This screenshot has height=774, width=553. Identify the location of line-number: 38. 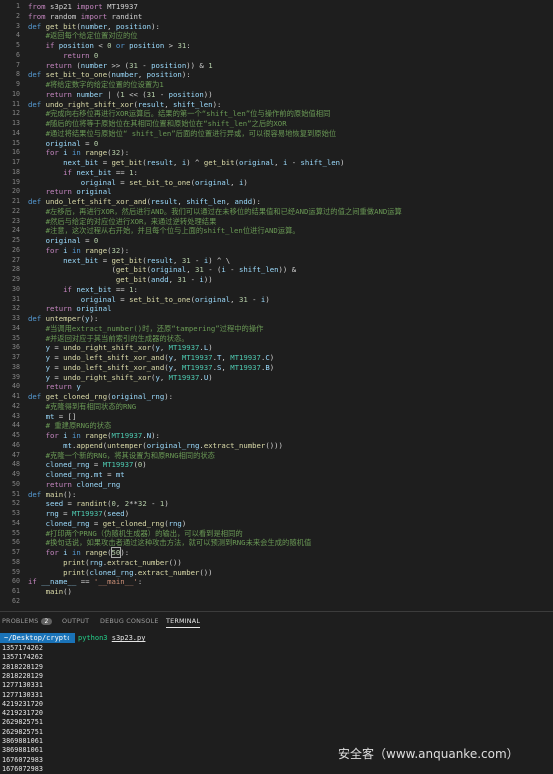
(16, 366).